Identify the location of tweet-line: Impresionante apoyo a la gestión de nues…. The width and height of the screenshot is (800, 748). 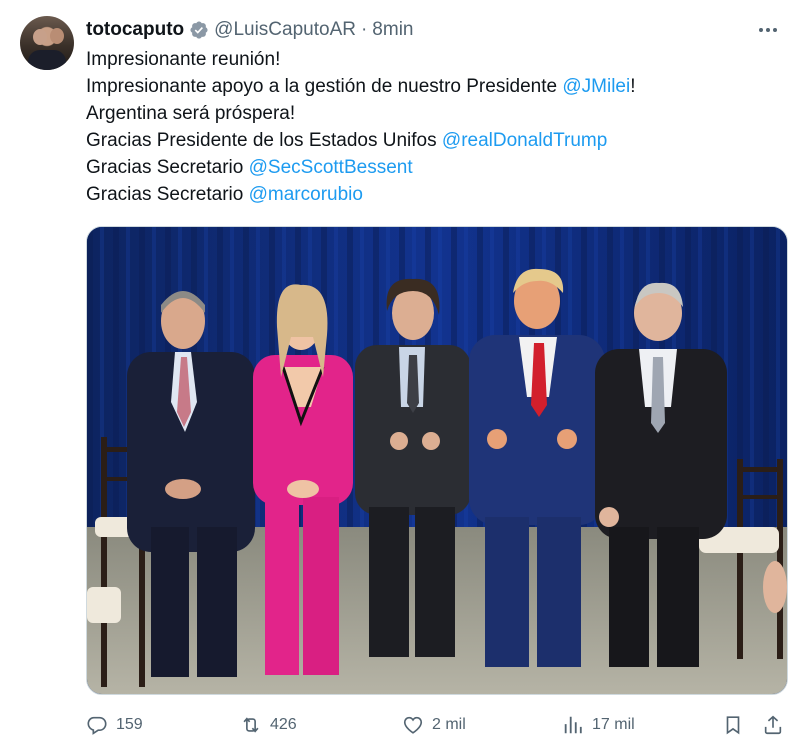
(431, 86).